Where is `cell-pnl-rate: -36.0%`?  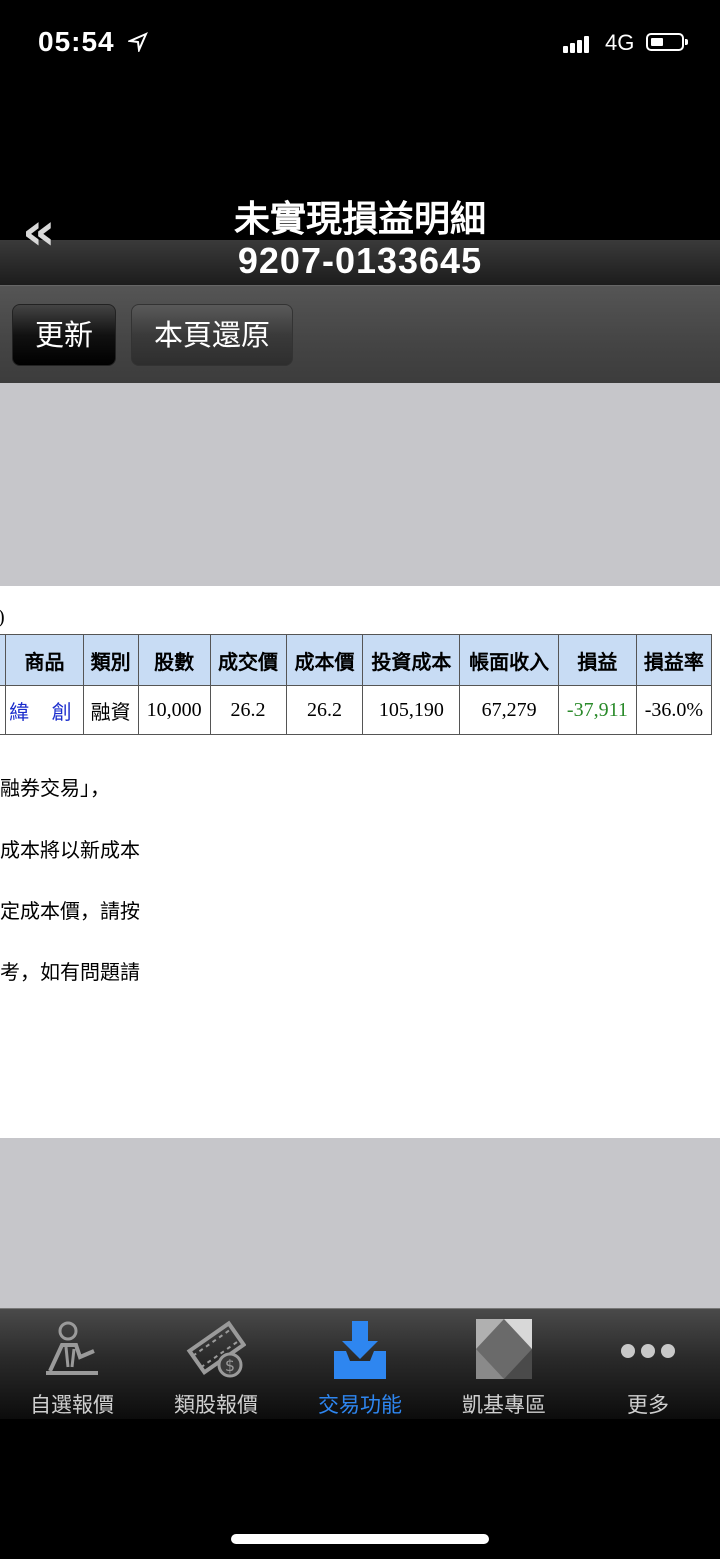
cell-pnl-rate: -36.0% is located at coordinates (674, 710).